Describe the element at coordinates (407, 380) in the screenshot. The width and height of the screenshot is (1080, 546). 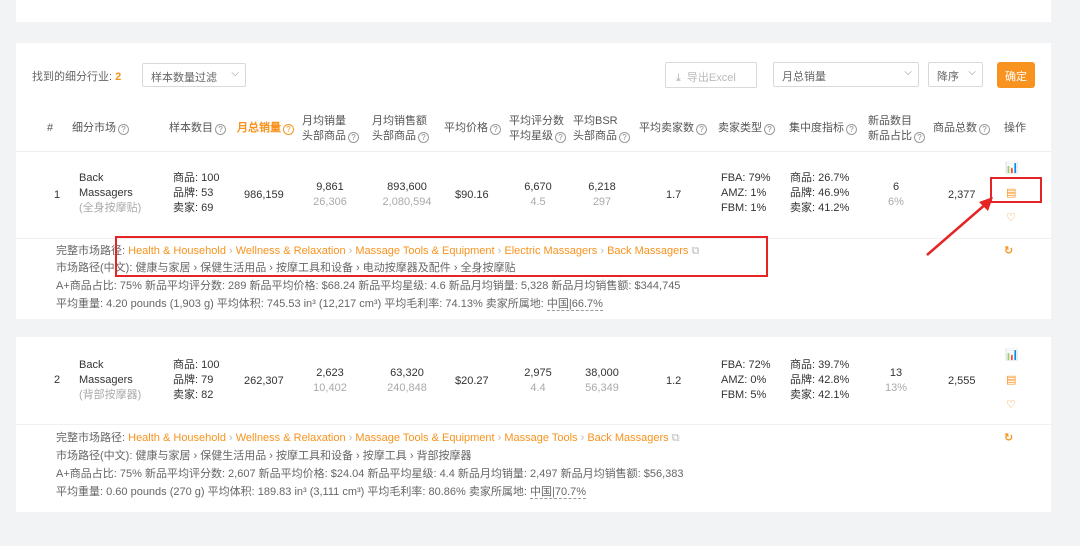
I see `avg-revenue: 63,320 240,848` at that location.